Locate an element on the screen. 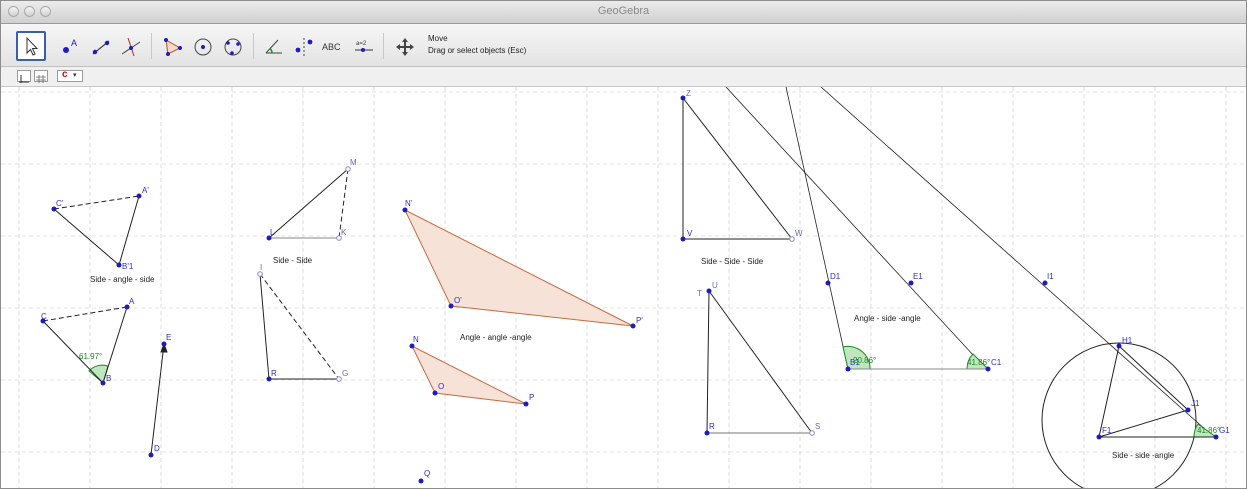  point-o is located at coordinates (435, 393).